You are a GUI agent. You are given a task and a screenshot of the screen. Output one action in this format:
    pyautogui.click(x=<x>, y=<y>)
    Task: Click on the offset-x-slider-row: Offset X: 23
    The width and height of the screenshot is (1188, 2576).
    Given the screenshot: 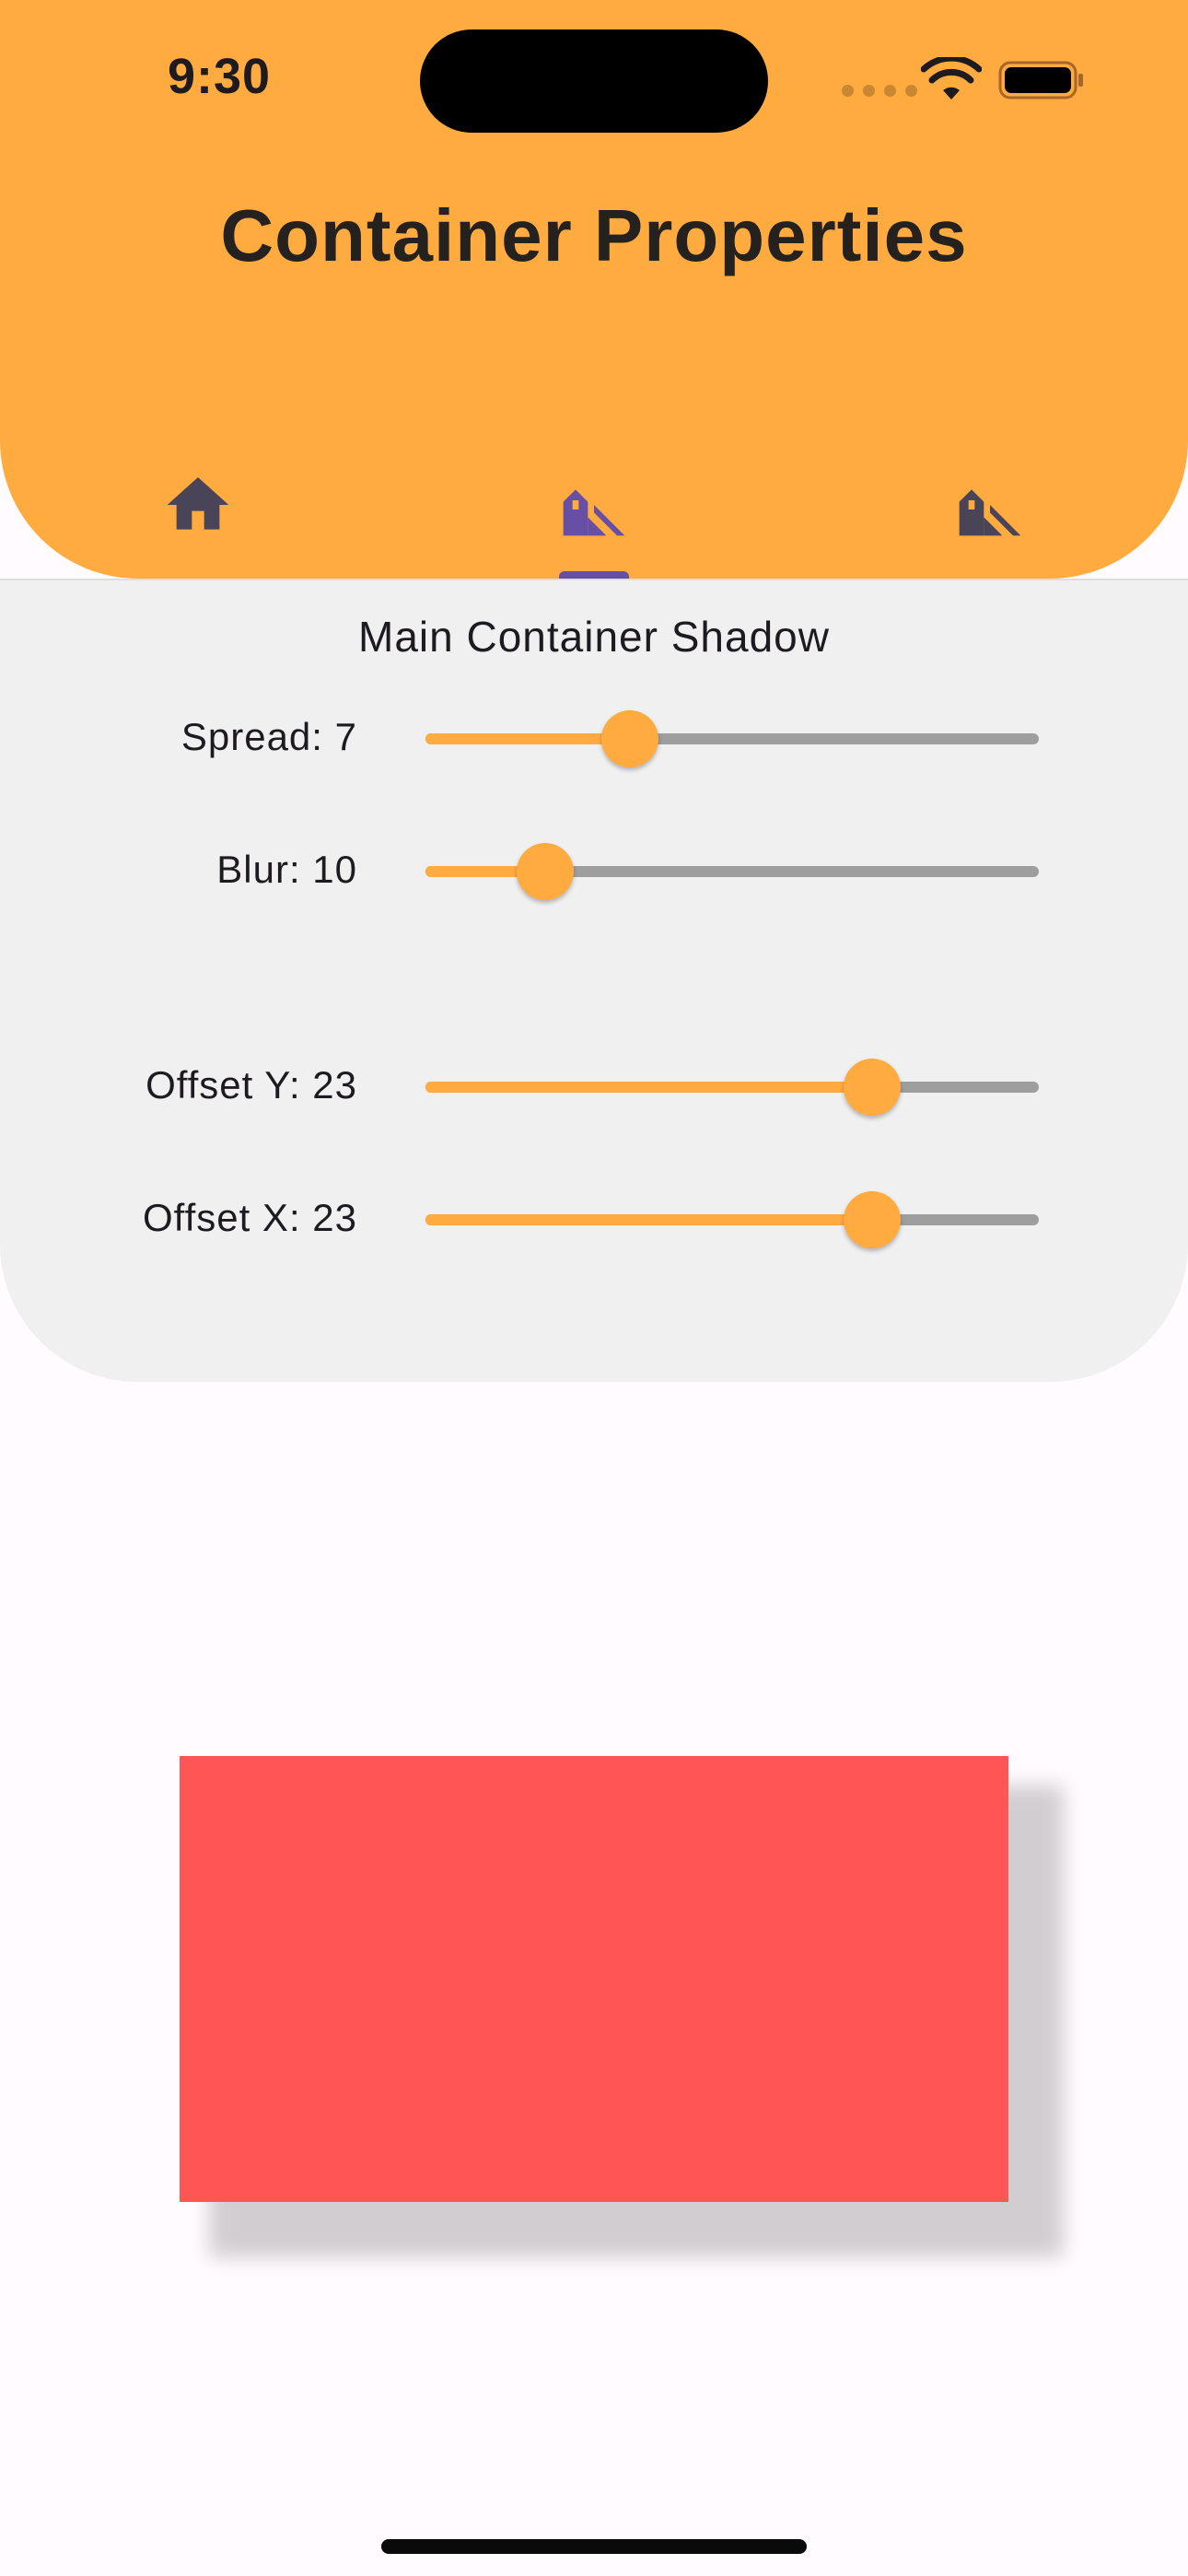 What is the action you would take?
    pyautogui.click(x=594, y=1220)
    